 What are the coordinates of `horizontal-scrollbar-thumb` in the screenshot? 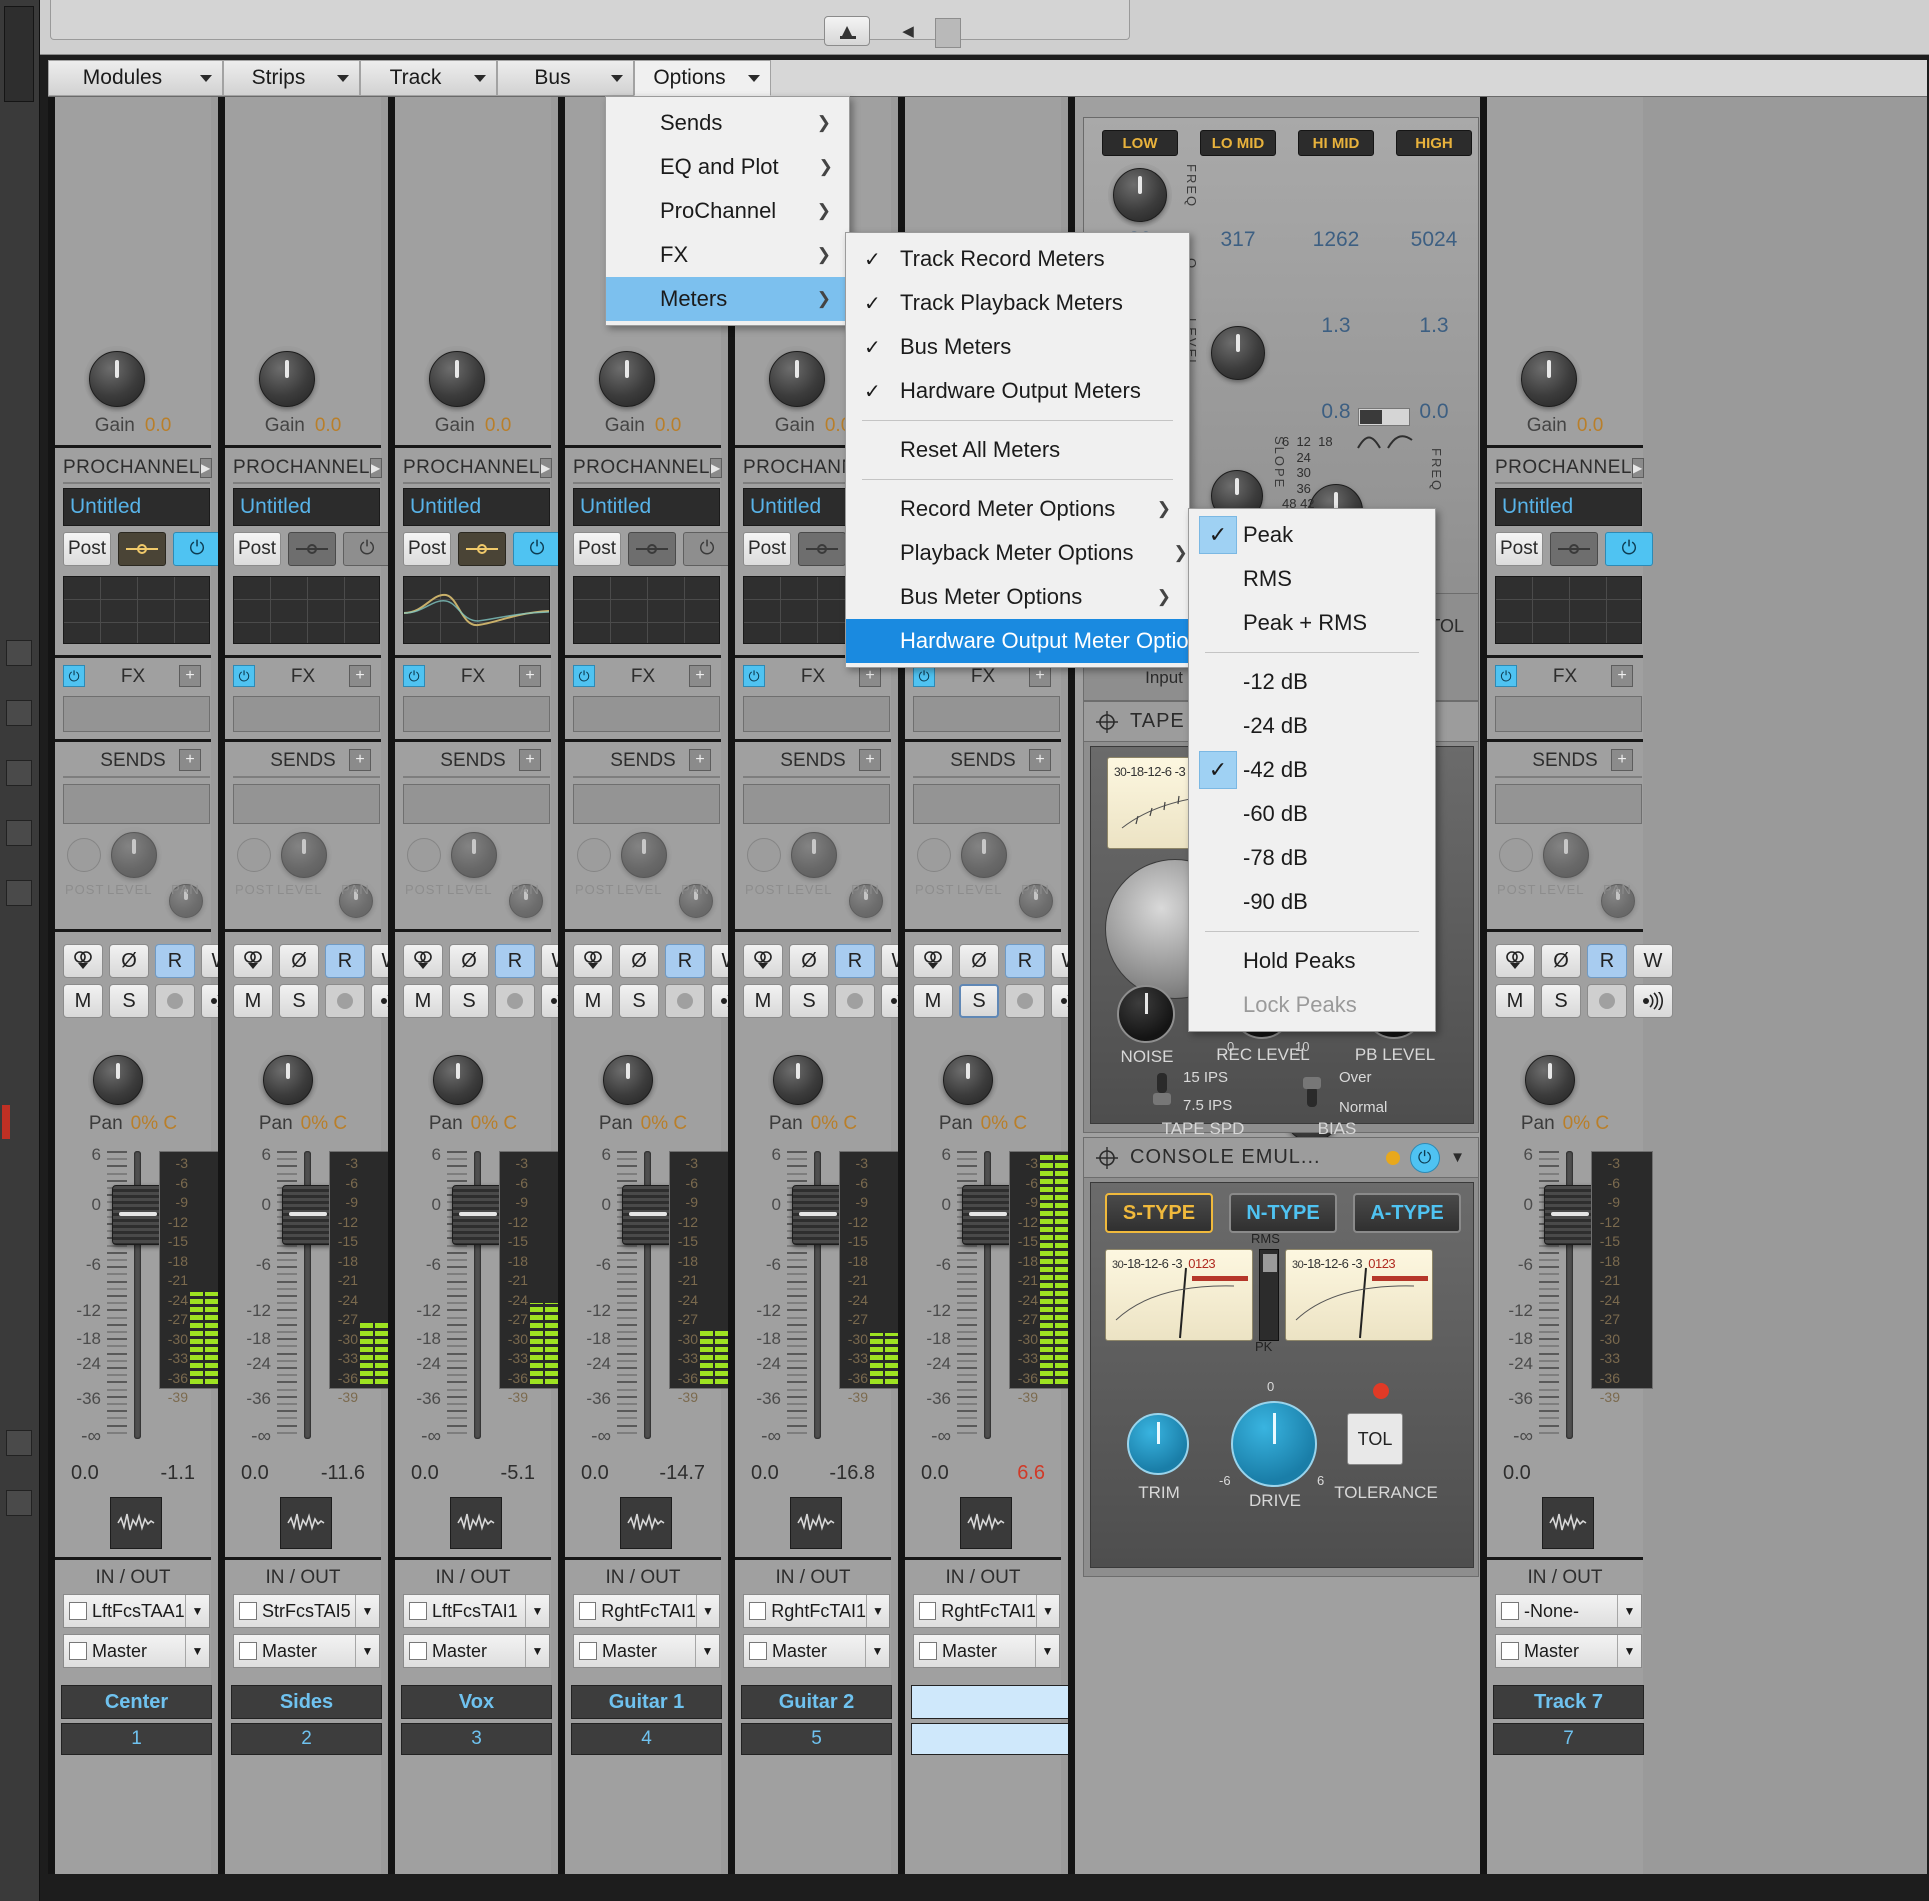 It's located at (948, 33).